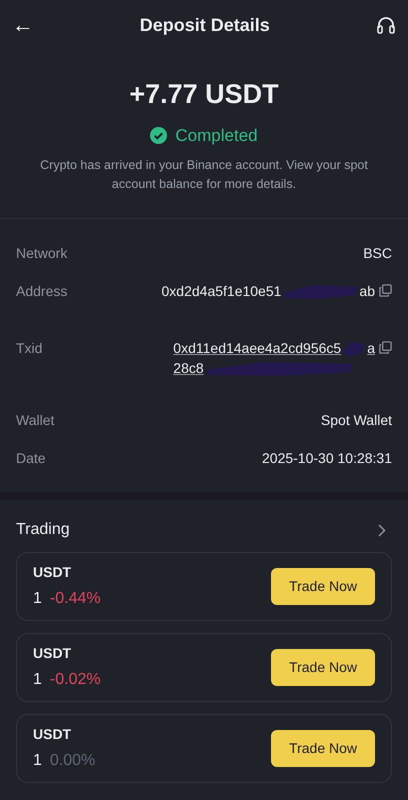  Describe the element at coordinates (204, 748) in the screenshot. I see `trading-card: USDT 1 0.00% Trade Now` at that location.